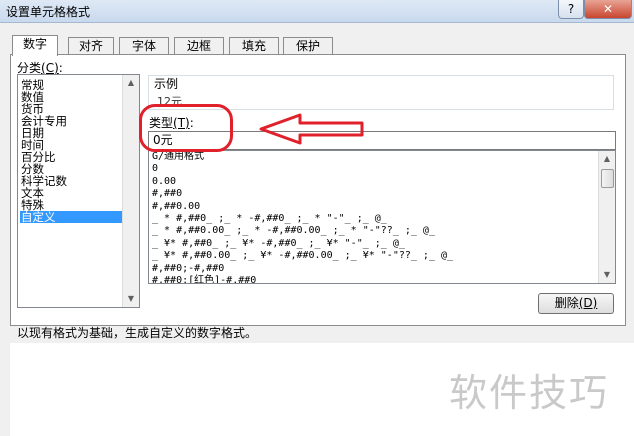 This screenshot has height=436, width=634. What do you see at coordinates (529, 393) in the screenshot?
I see `watermark: 软件技巧` at bounding box center [529, 393].